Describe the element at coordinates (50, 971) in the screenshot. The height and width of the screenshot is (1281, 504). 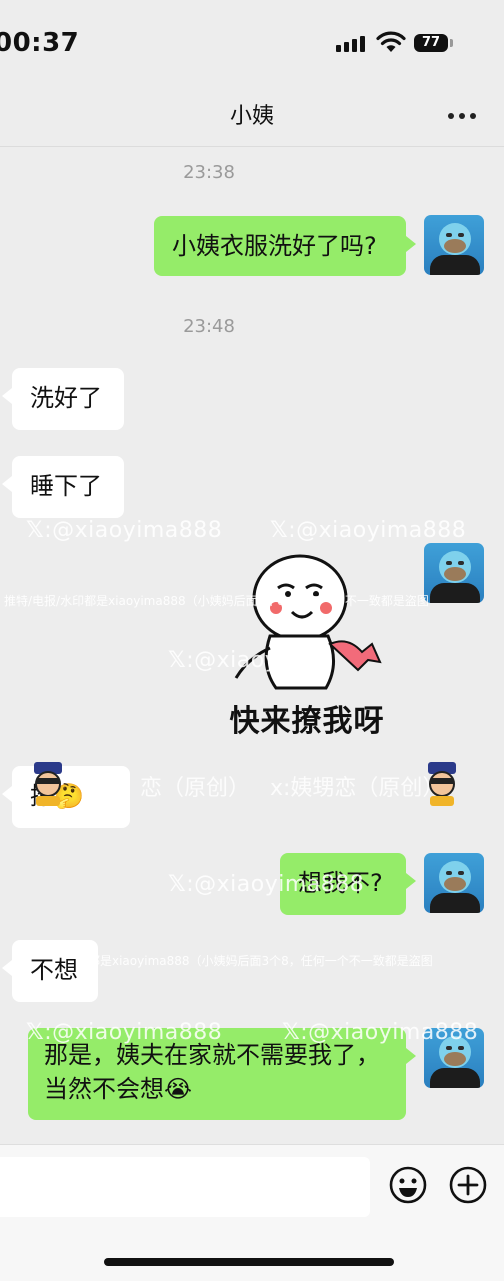
I see `message-bubble-other: 不想` at that location.